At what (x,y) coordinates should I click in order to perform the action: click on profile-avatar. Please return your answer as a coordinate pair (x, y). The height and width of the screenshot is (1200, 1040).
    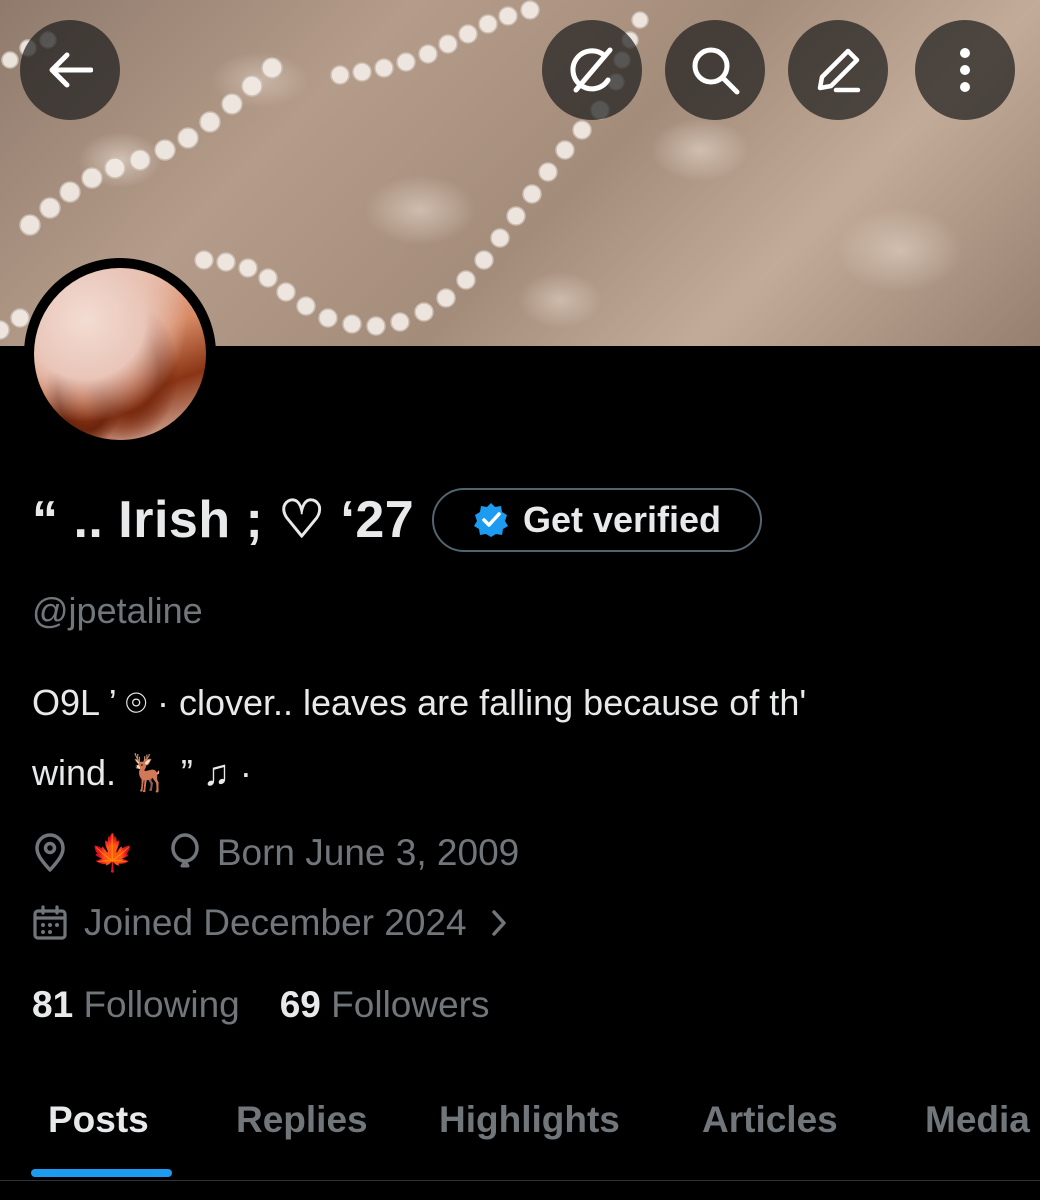
    Looking at the image, I should click on (120, 354).